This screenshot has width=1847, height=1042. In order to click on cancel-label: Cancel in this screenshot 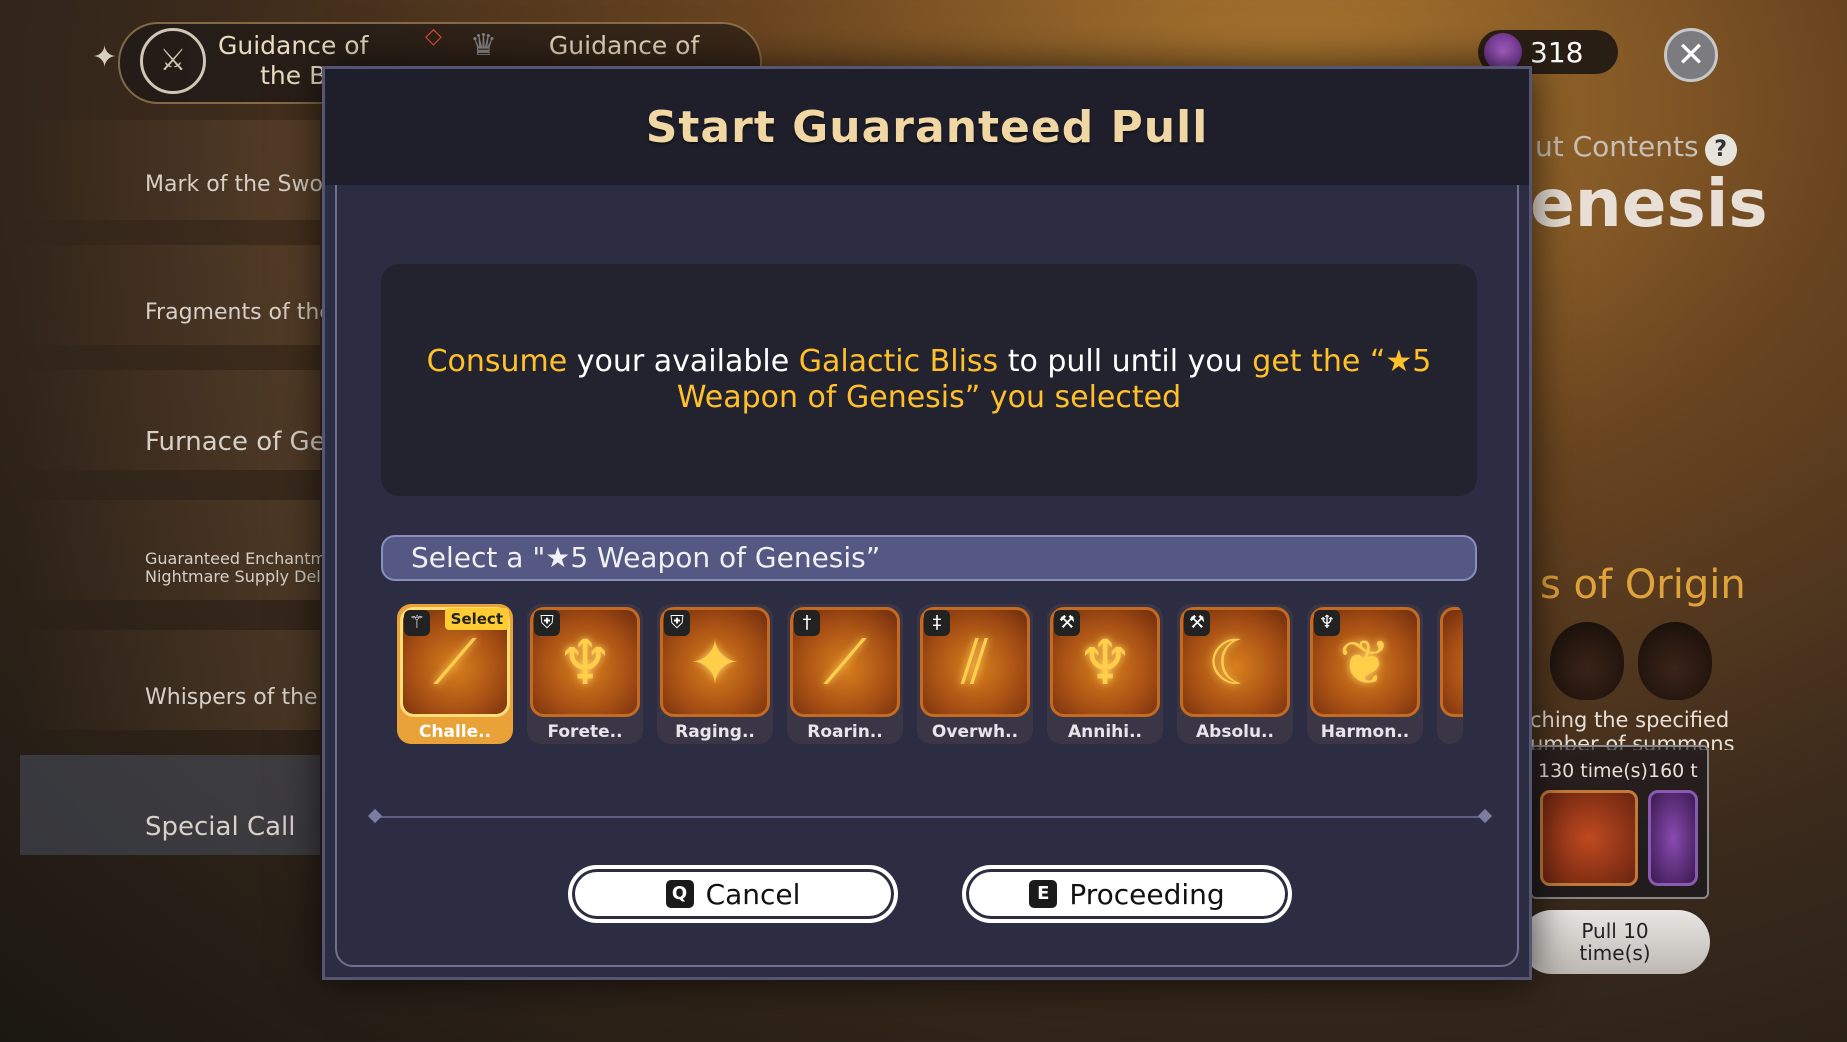, I will do `click(753, 894)`.